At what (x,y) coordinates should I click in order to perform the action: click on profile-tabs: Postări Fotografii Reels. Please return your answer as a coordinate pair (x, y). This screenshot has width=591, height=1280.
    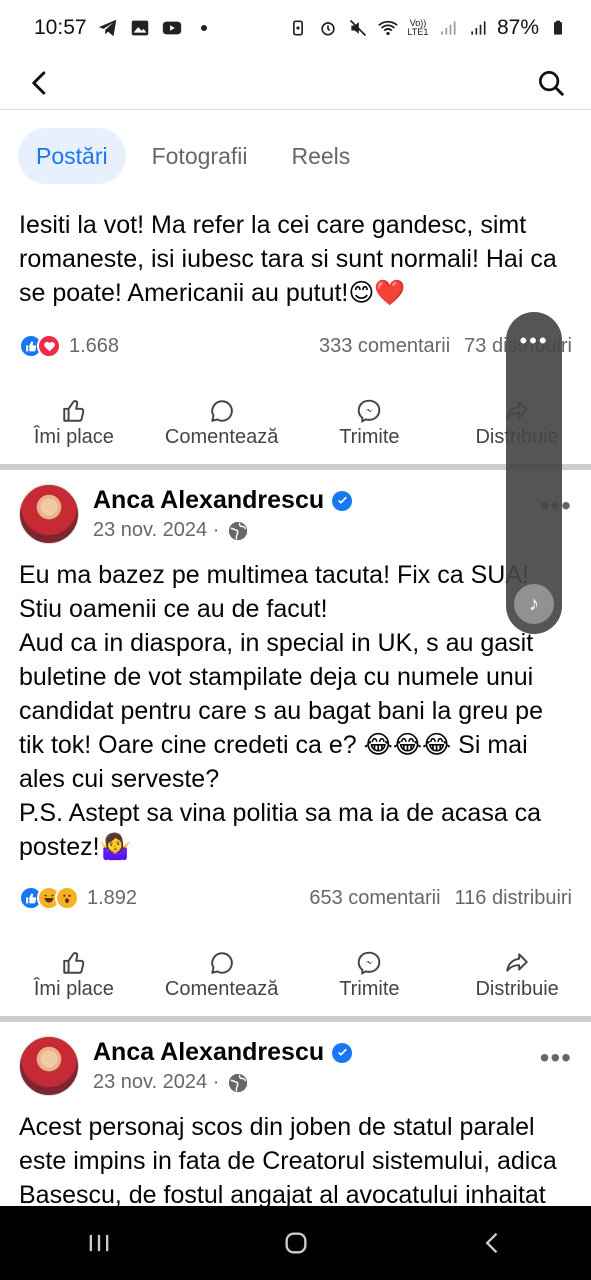
    Looking at the image, I should click on (193, 156).